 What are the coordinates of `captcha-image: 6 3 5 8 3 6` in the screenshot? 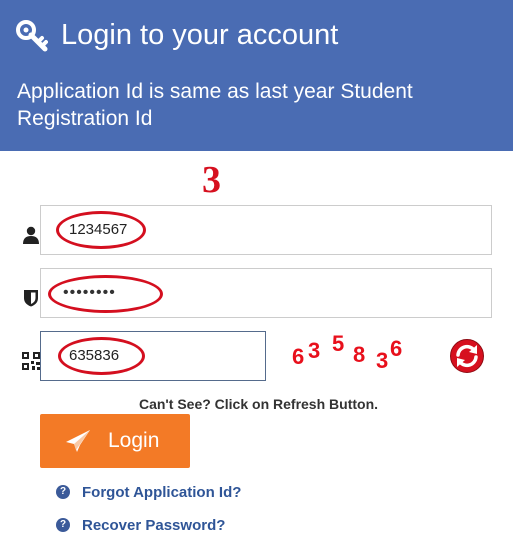 It's located at (355, 351).